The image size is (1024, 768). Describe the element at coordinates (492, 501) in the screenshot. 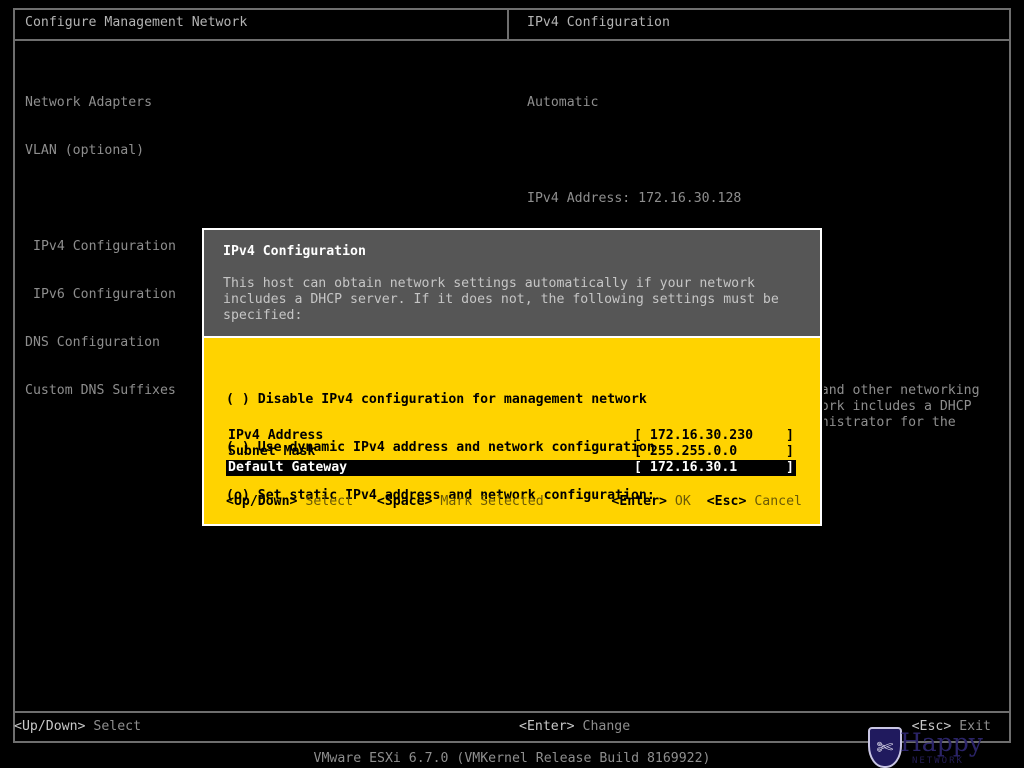

I see `space-action: Mark Selected` at that location.